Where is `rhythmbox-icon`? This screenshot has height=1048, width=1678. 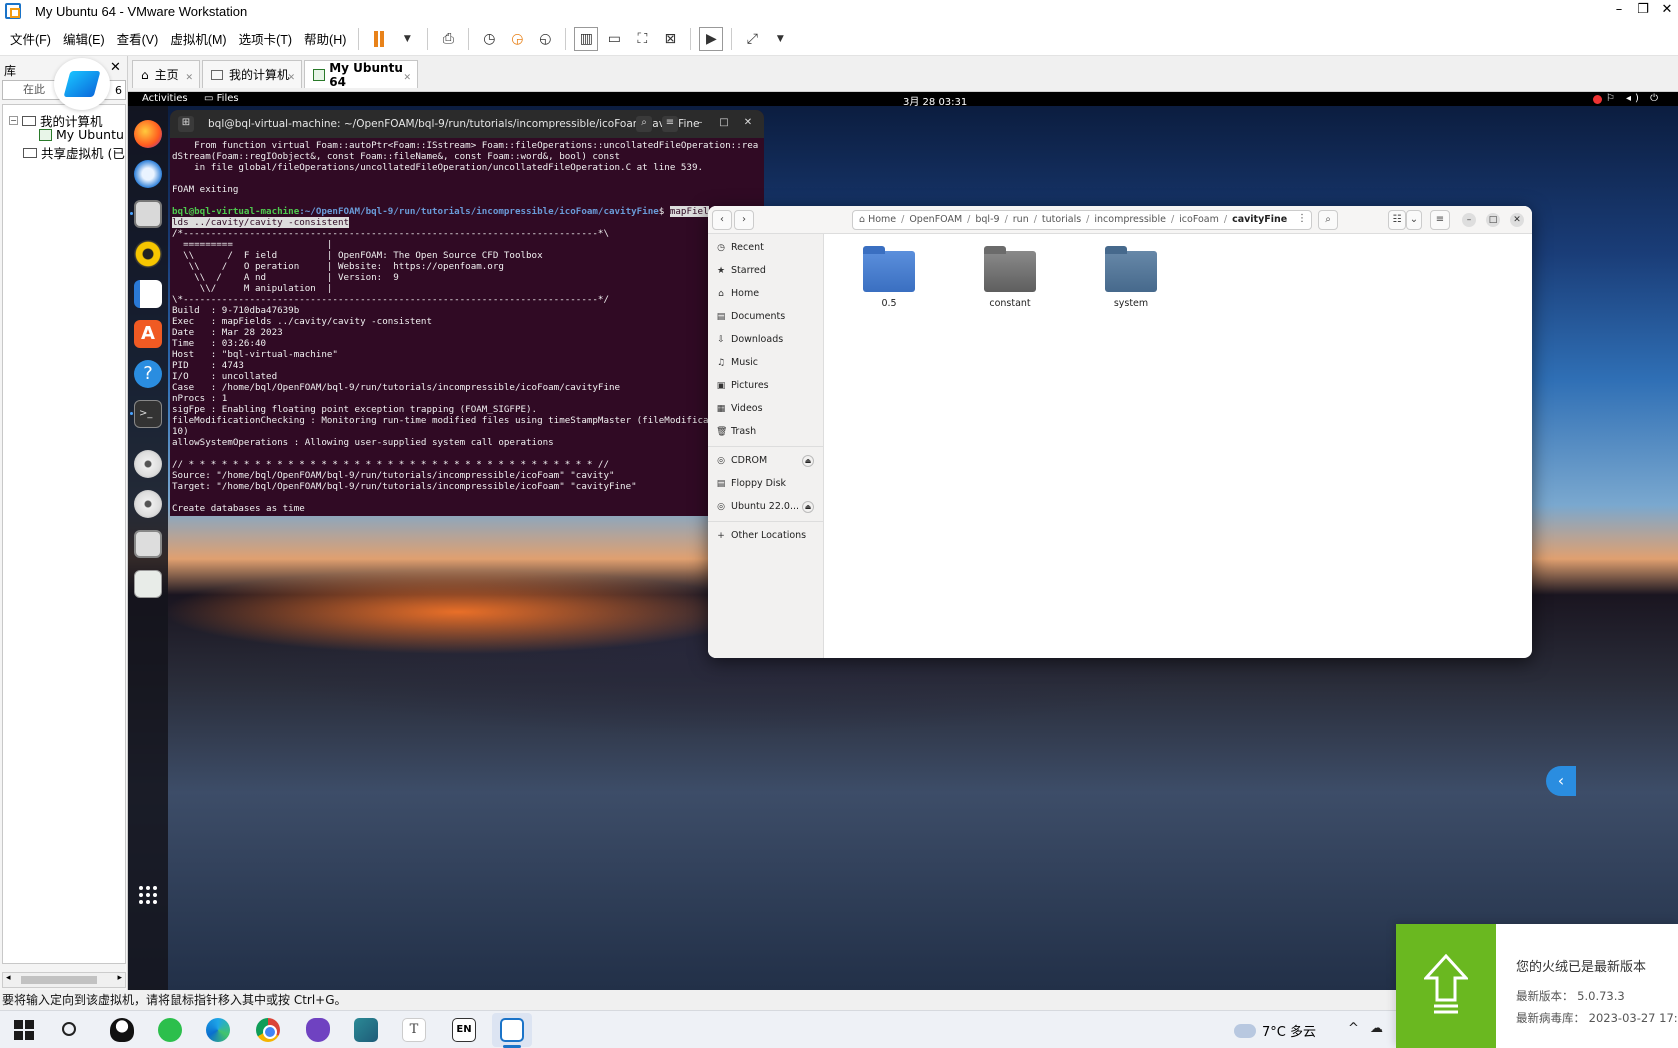 rhythmbox-icon is located at coordinates (148, 254).